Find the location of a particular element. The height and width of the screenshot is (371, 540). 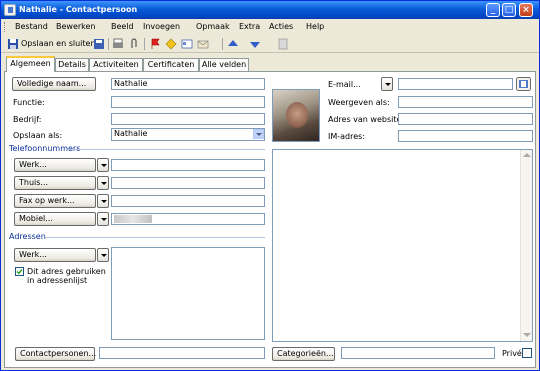

menu-beeld: Beeld is located at coordinates (122, 26).